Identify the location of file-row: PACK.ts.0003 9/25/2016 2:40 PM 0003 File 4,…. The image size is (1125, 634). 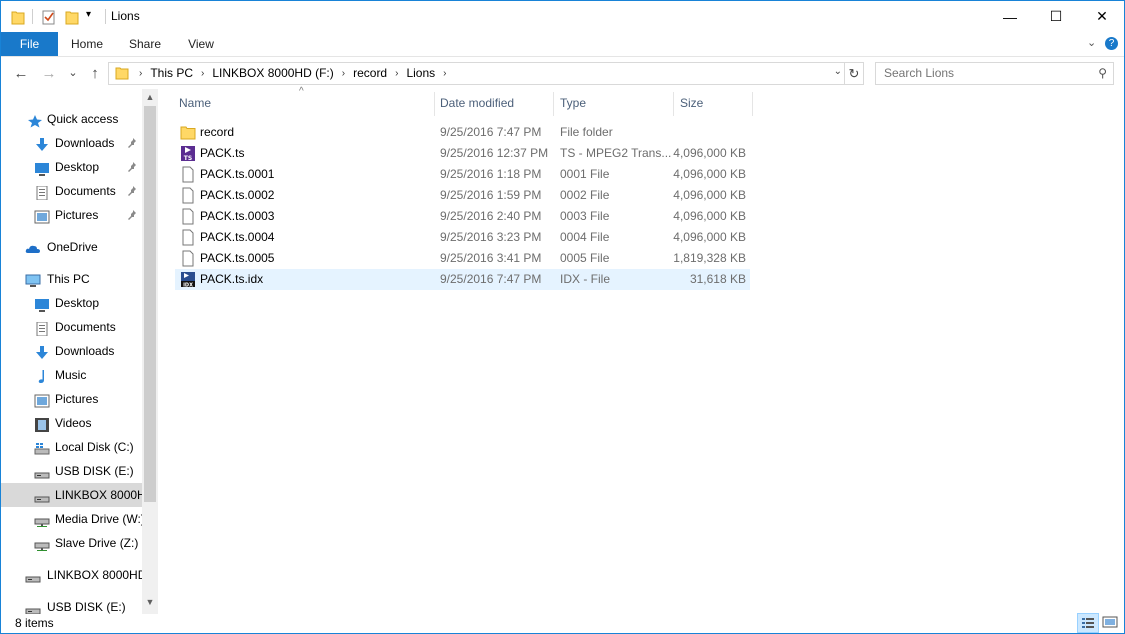
(462, 216).